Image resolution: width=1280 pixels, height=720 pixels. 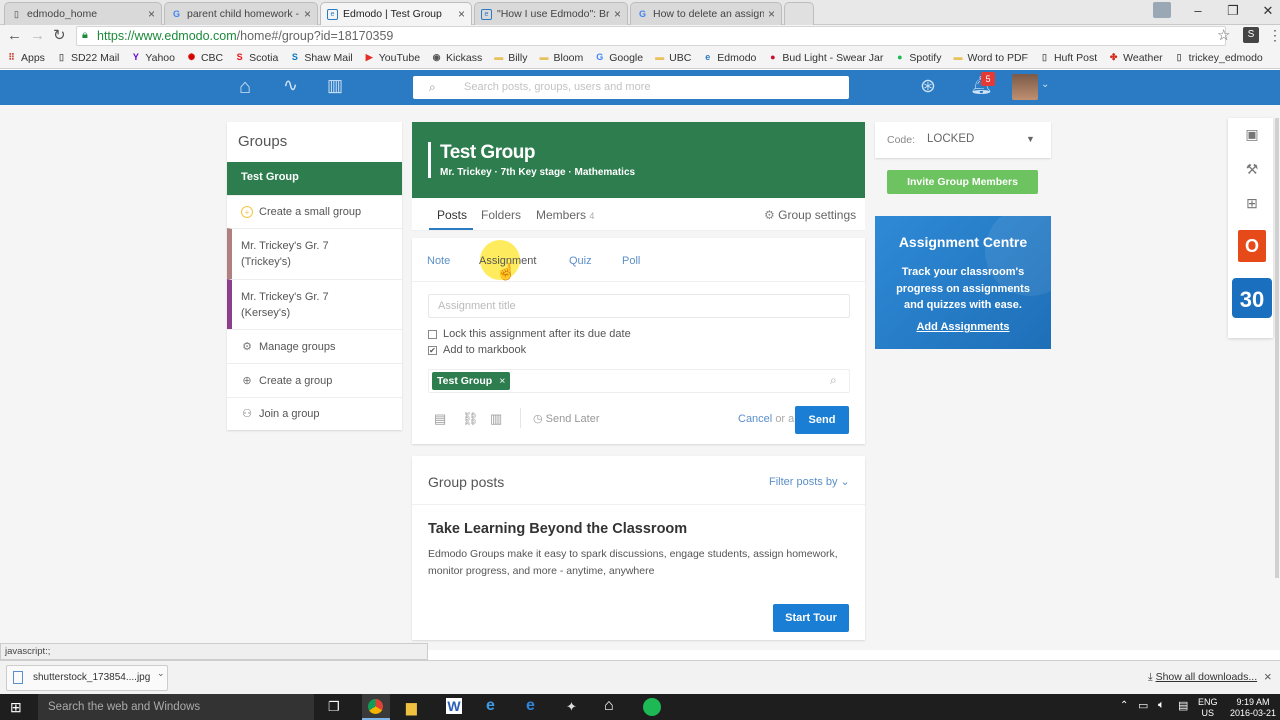 I want to click on bookmark-item: ● Bud Light - Swear Jar, so click(x=825, y=58).